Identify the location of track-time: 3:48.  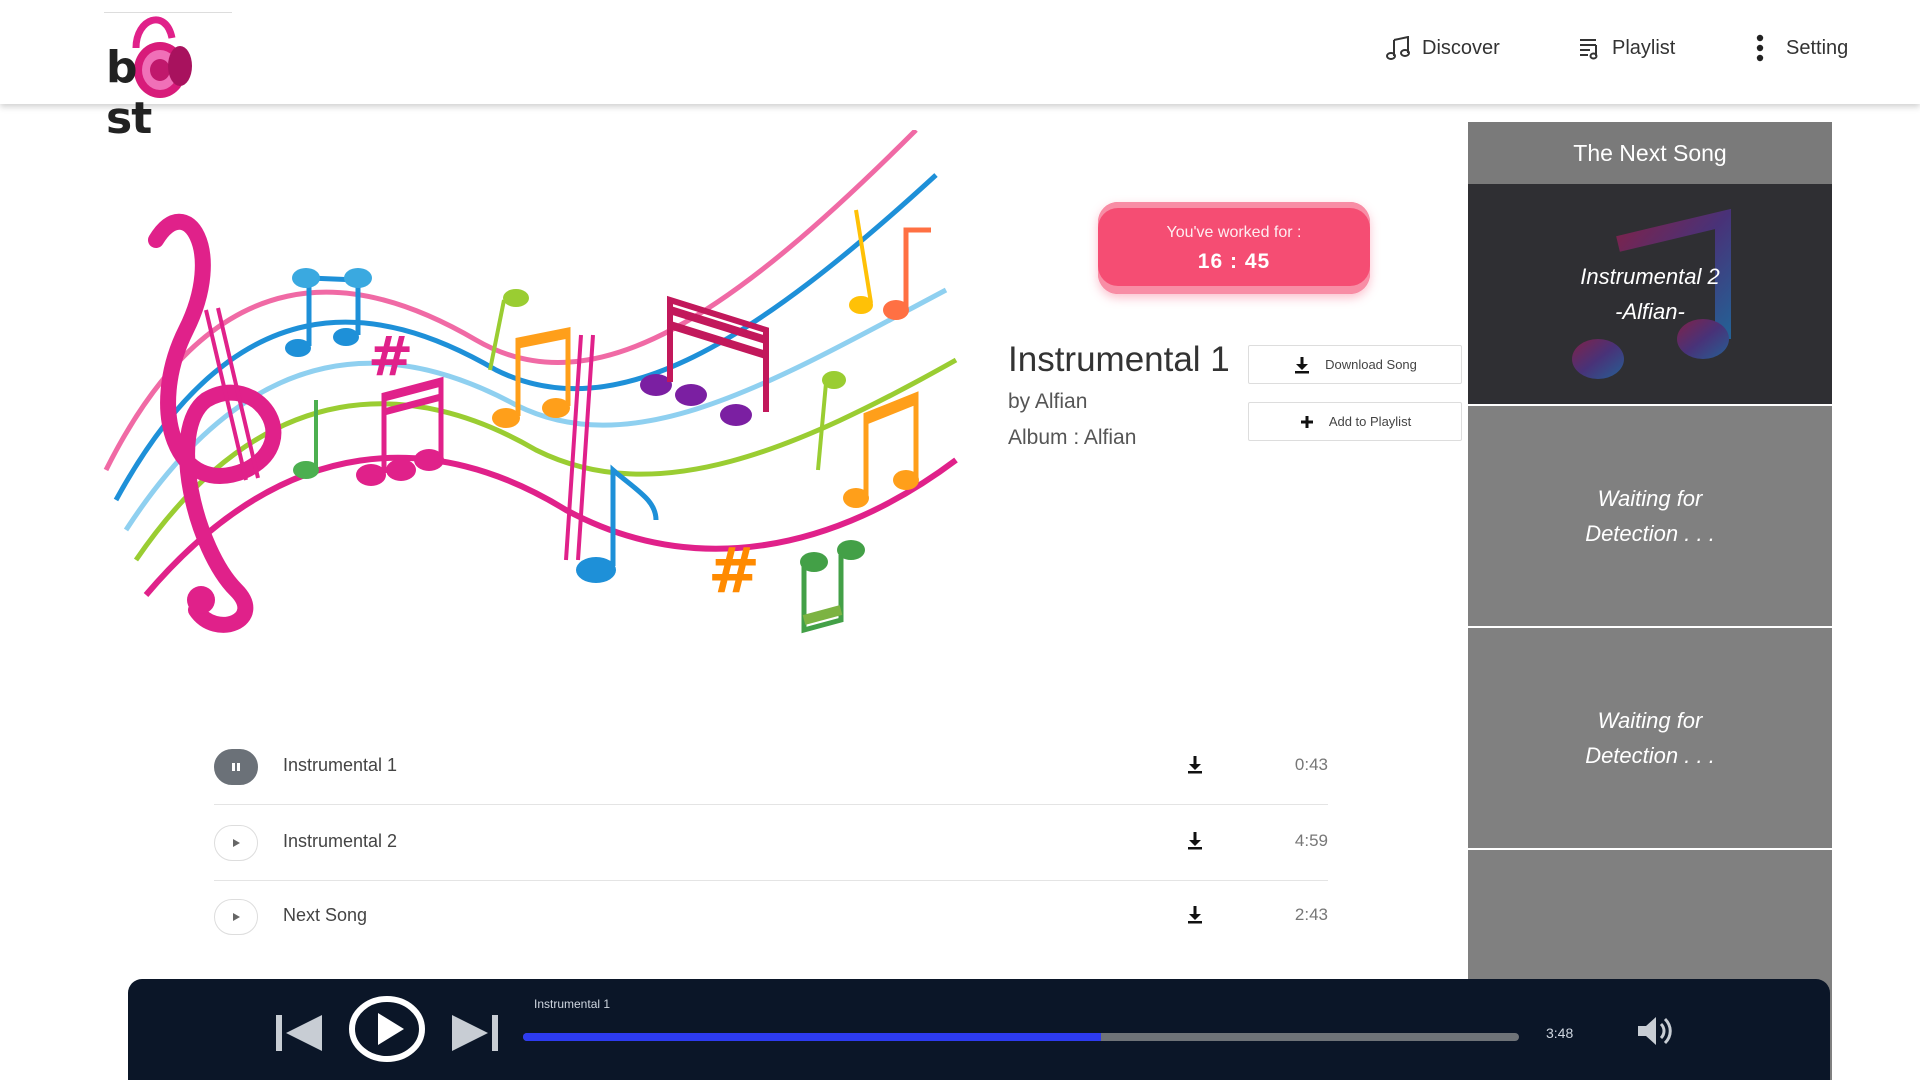
(1560, 1033).